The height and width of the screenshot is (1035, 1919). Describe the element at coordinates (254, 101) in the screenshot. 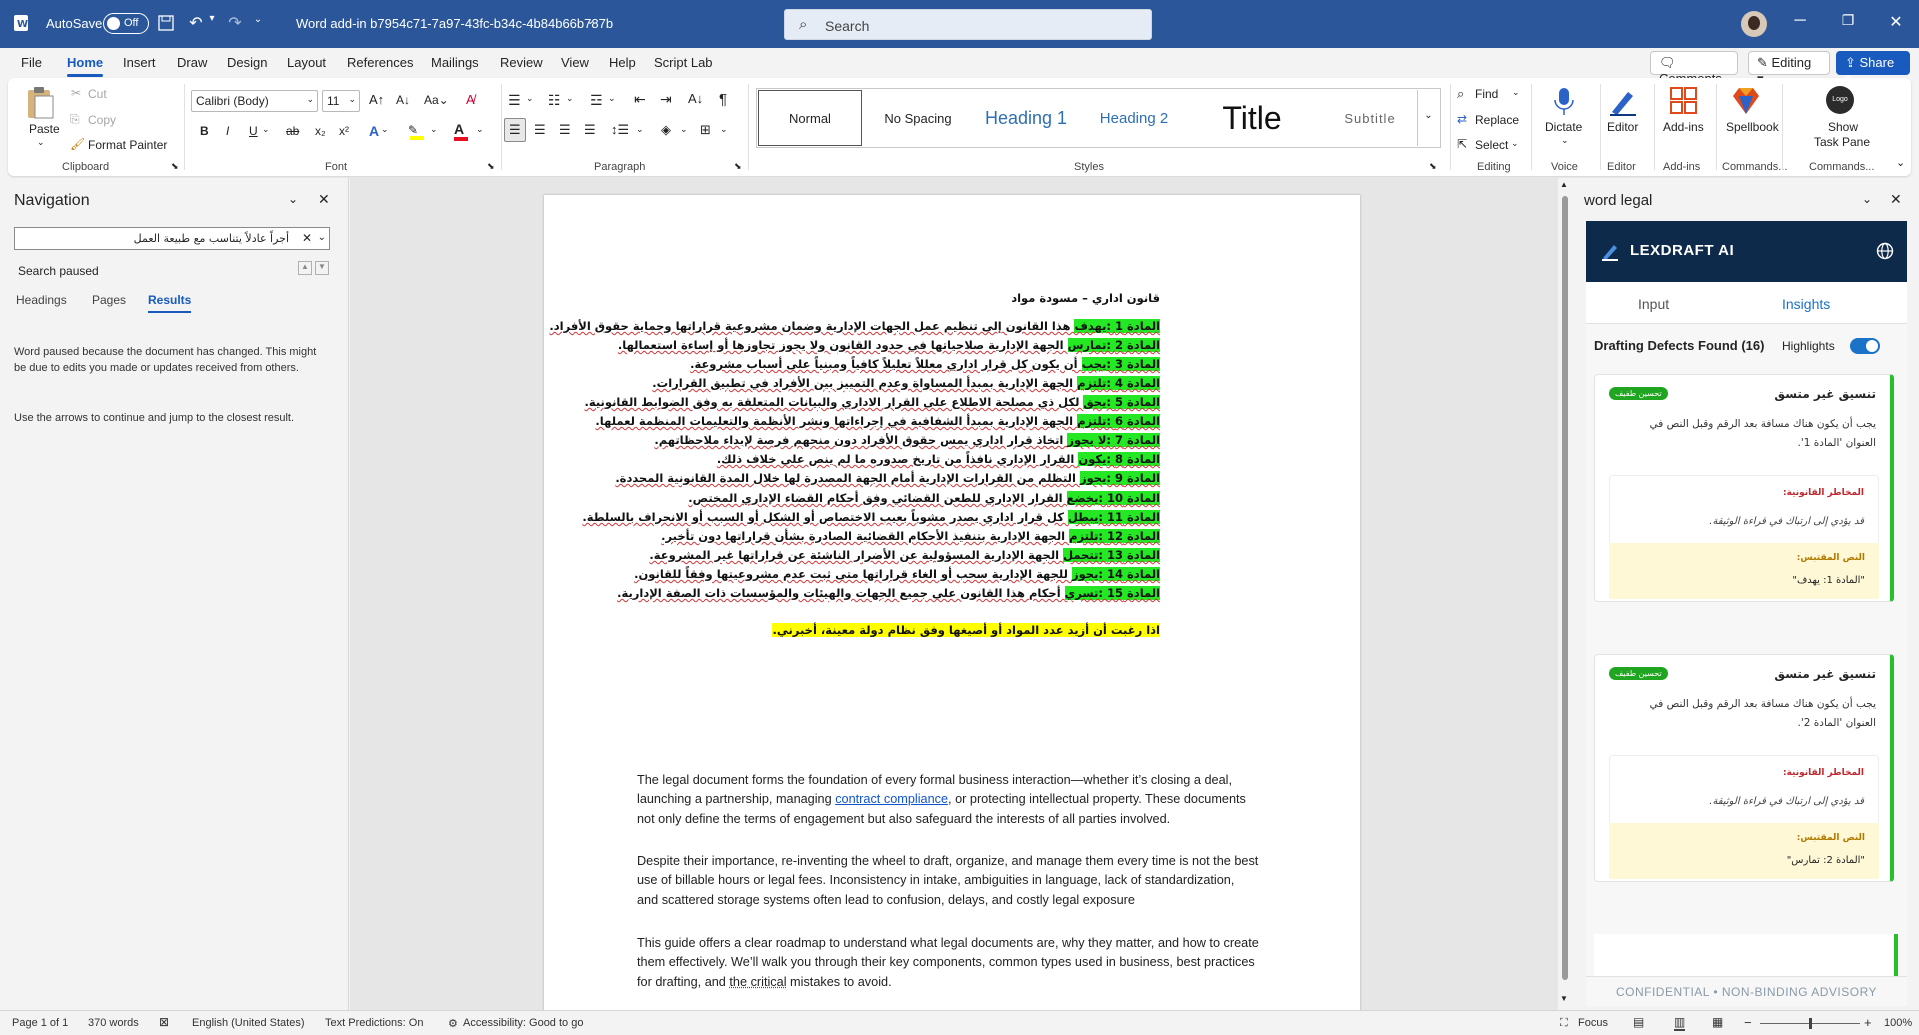

I see `font-family-combo: Calibri (Body) ⌄` at that location.